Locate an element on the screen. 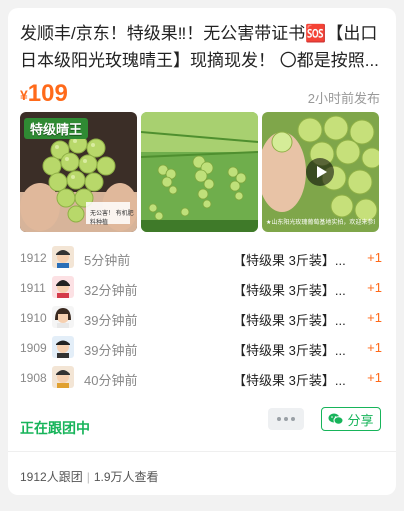  photo-video: ★山东阳光玫瑰葡萄基地实拍，欢迎来参观 is located at coordinates (320, 172).